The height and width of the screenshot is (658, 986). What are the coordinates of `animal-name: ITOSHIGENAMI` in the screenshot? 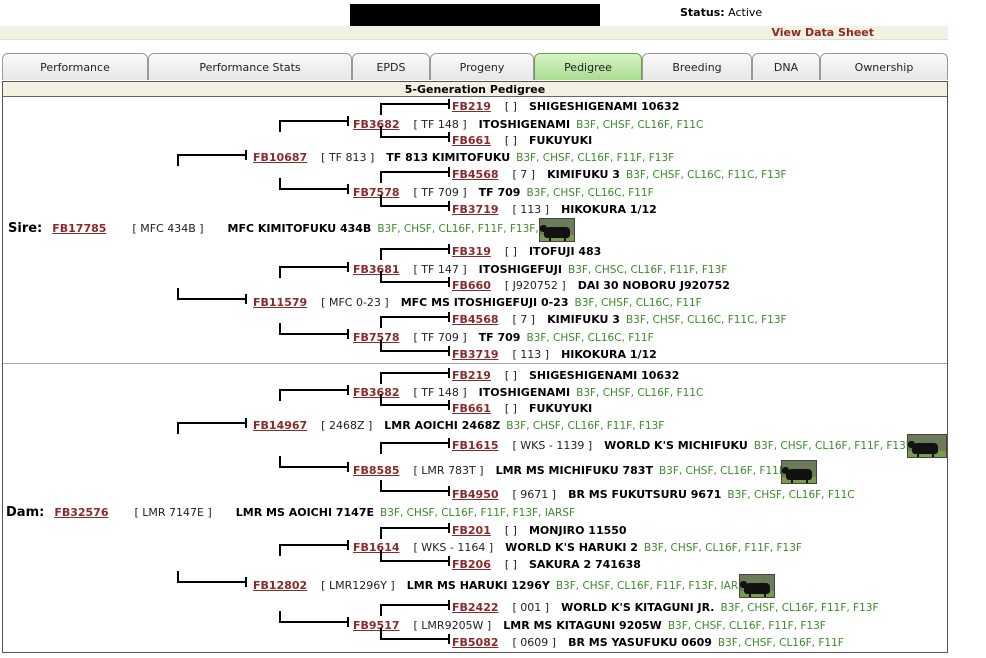 It's located at (524, 392).